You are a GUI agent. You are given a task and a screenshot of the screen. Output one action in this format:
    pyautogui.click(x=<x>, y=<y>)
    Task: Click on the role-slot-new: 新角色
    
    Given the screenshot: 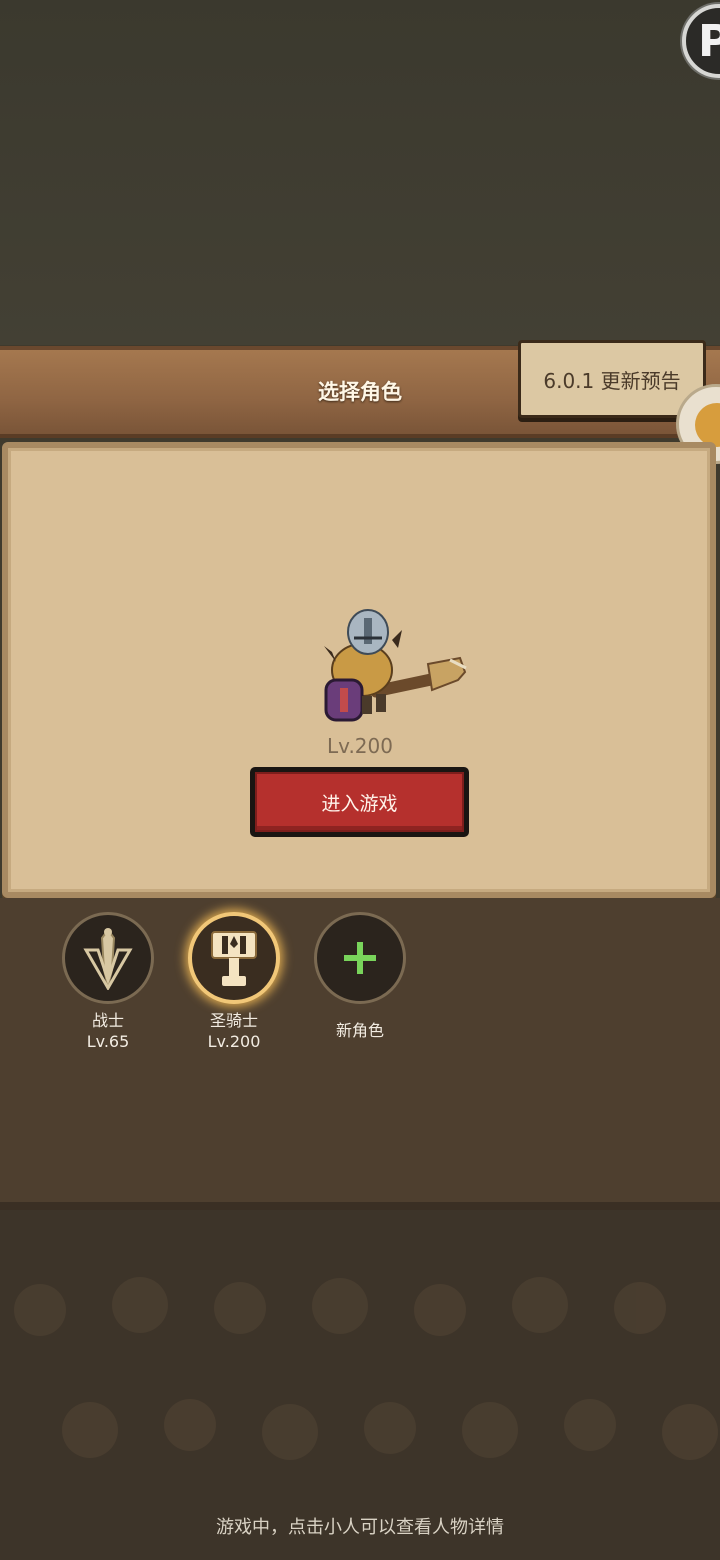 What is the action you would take?
    pyautogui.click(x=360, y=976)
    